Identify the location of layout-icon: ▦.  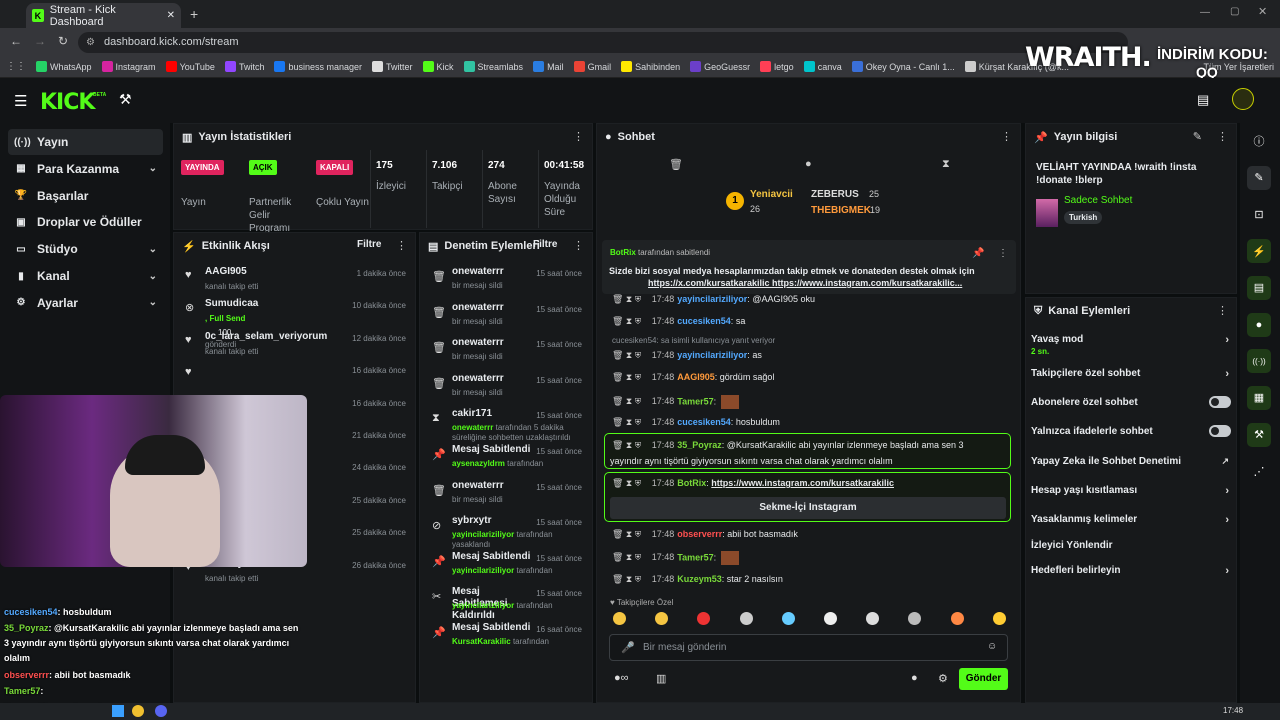
(1259, 397).